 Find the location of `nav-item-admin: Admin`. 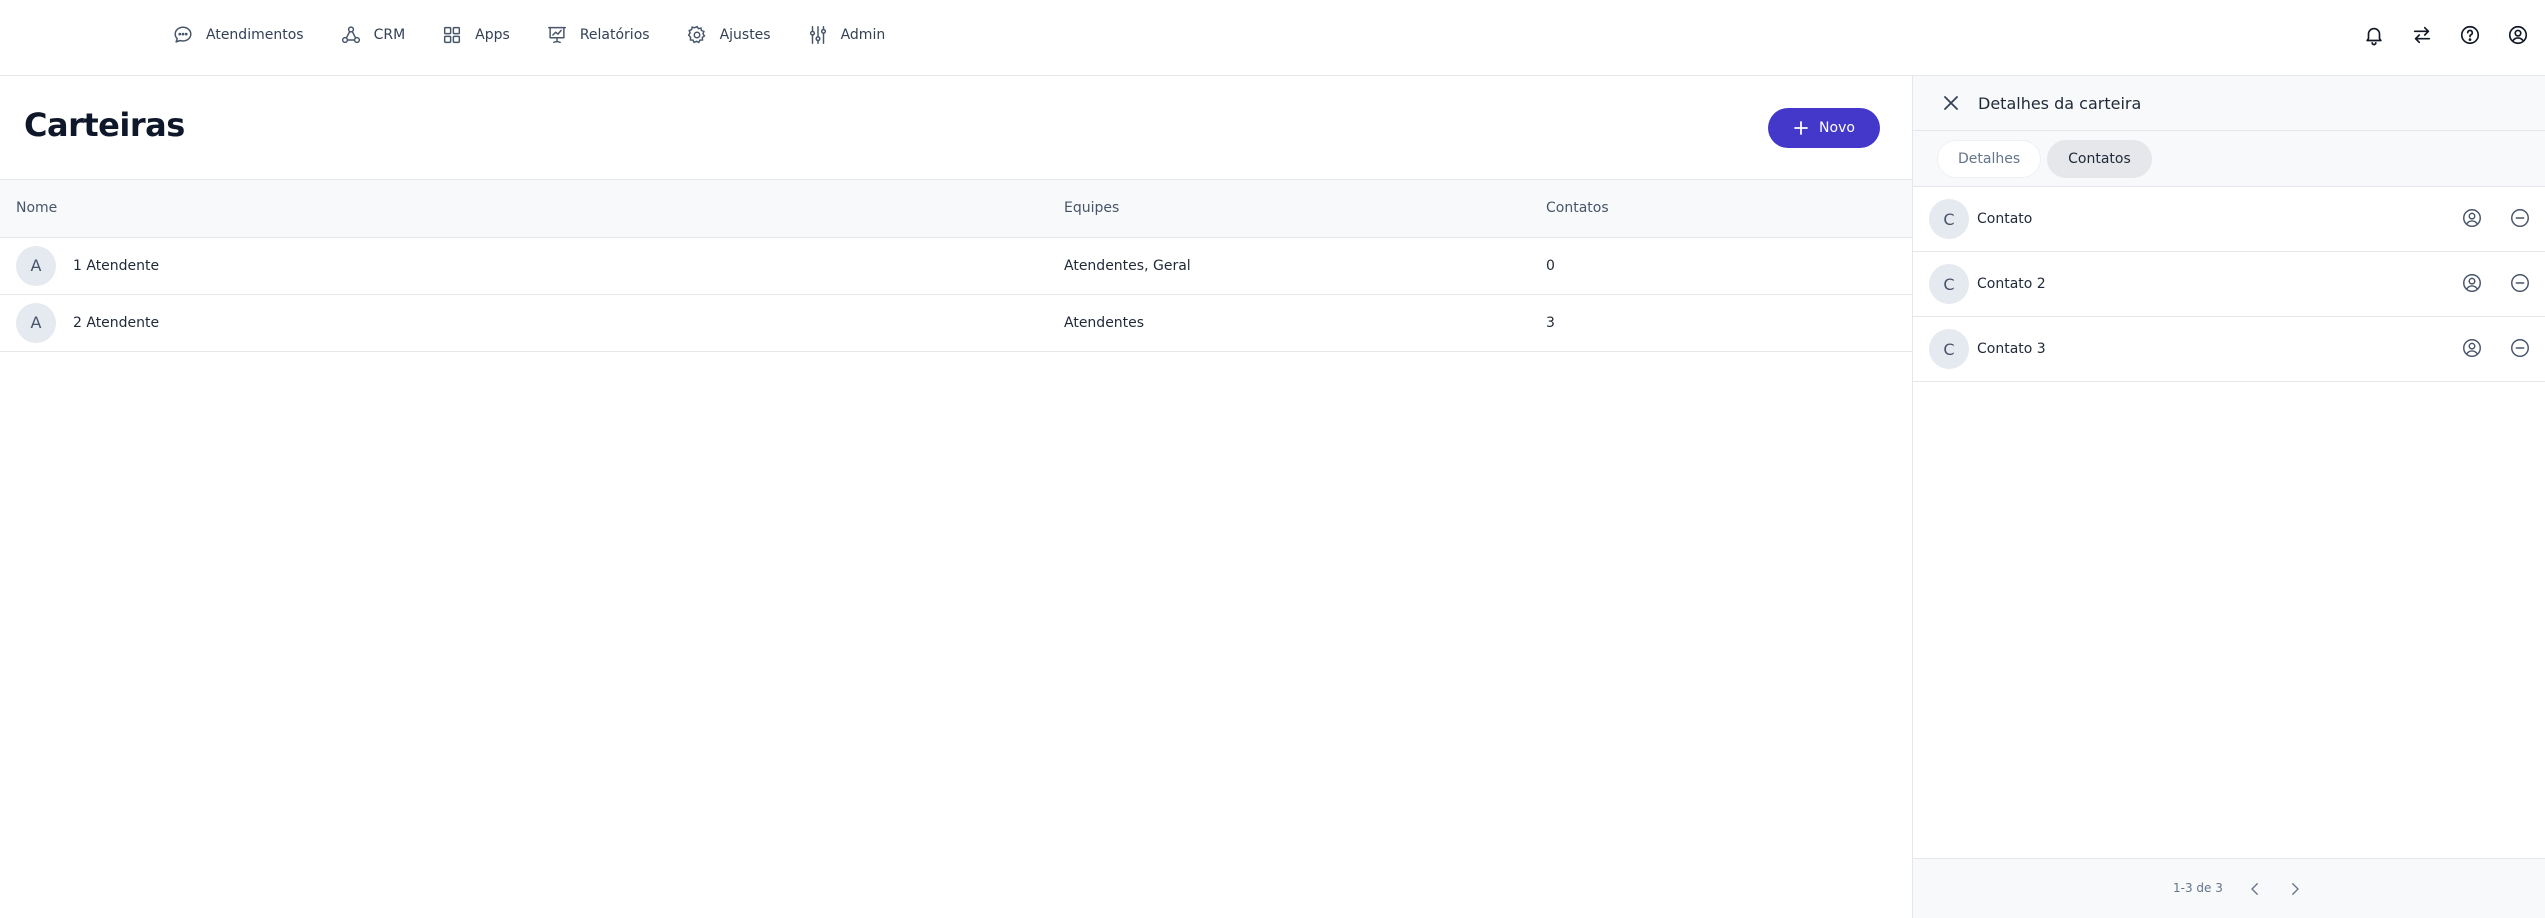

nav-item-admin: Admin is located at coordinates (846, 35).